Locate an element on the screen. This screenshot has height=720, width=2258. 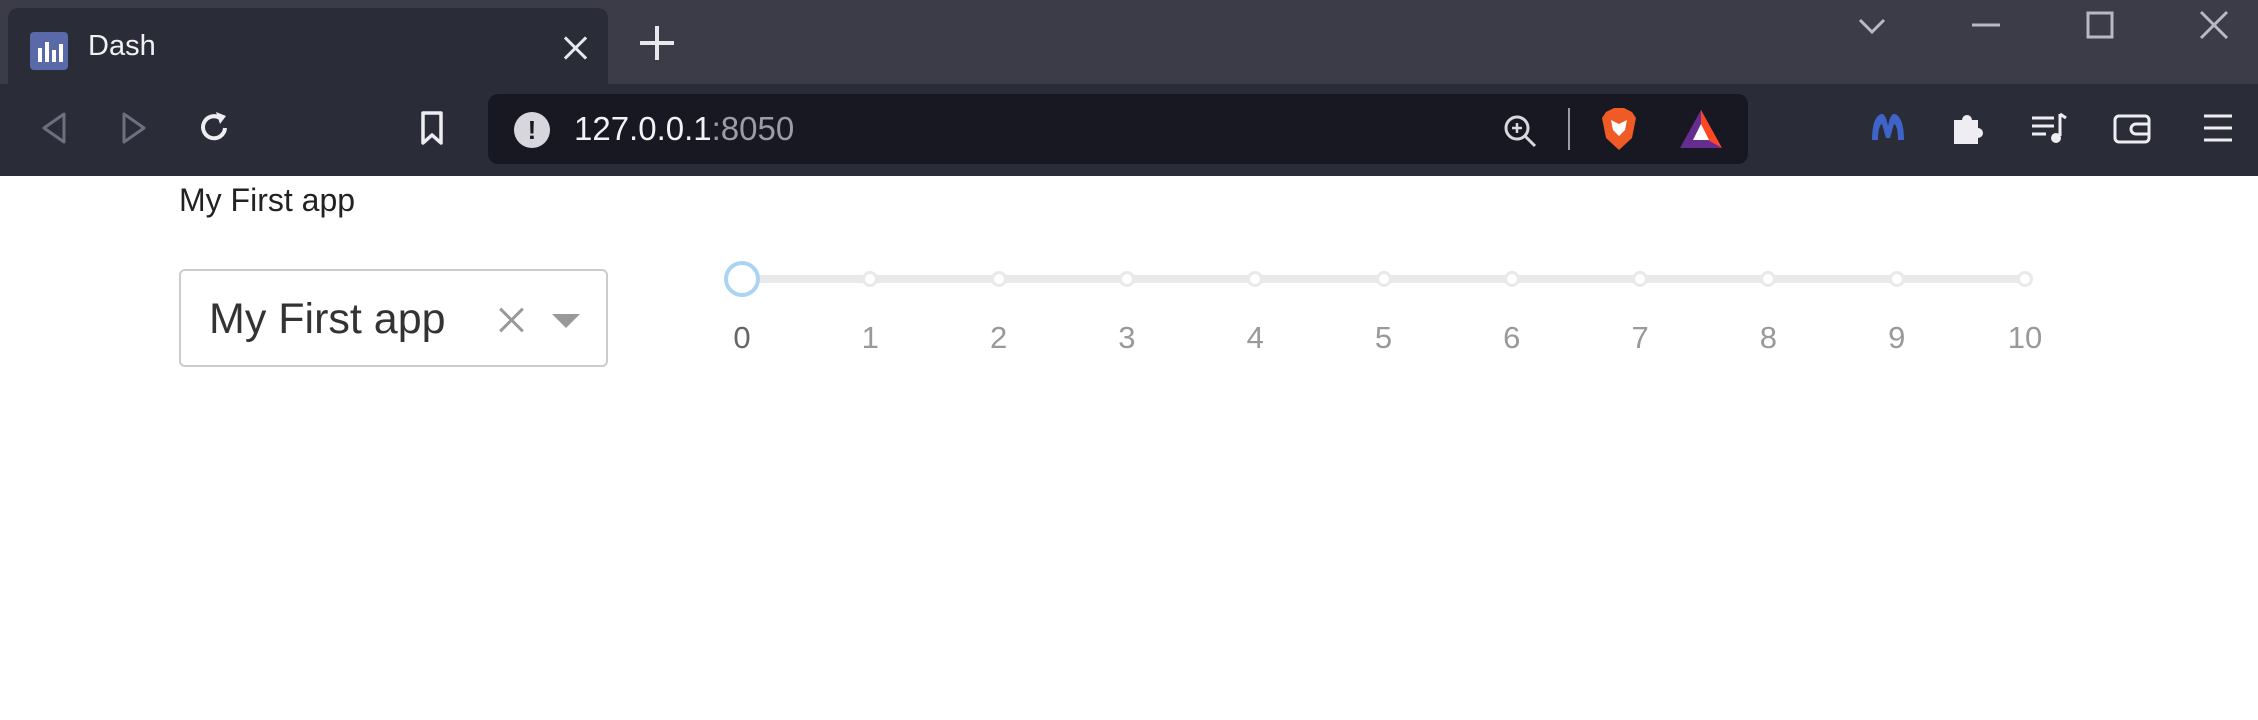
slider-mark-label: 5 is located at coordinates (1384, 338).